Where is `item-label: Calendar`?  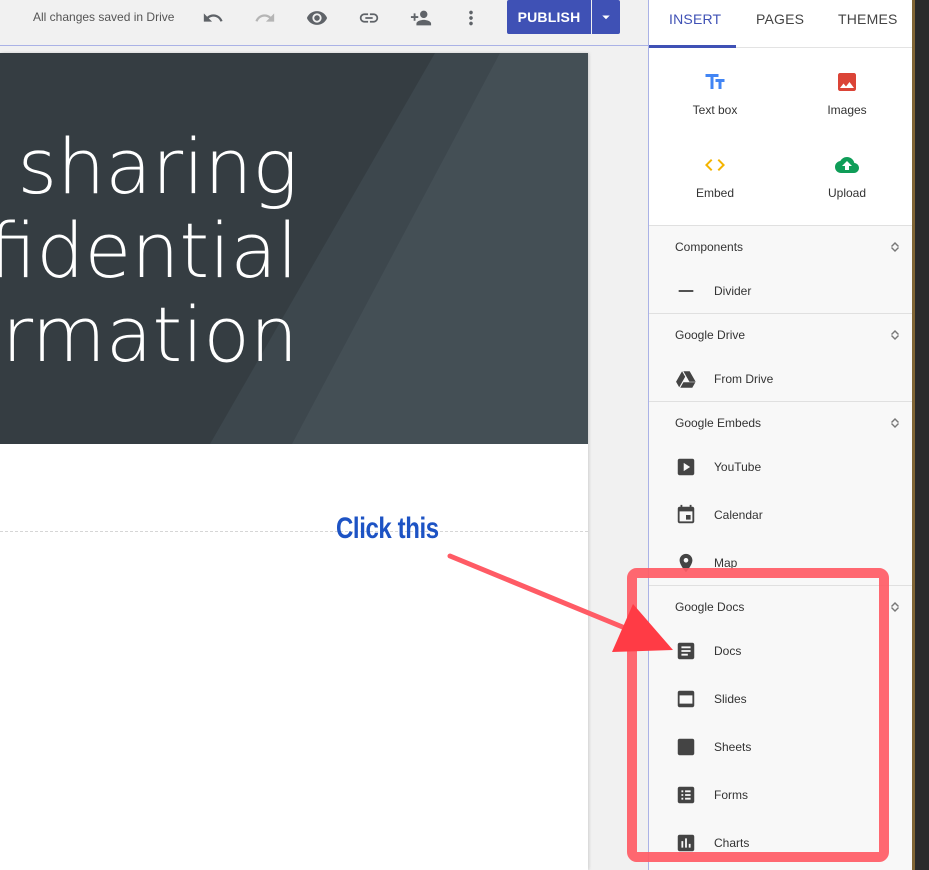
item-label: Calendar is located at coordinates (738, 515).